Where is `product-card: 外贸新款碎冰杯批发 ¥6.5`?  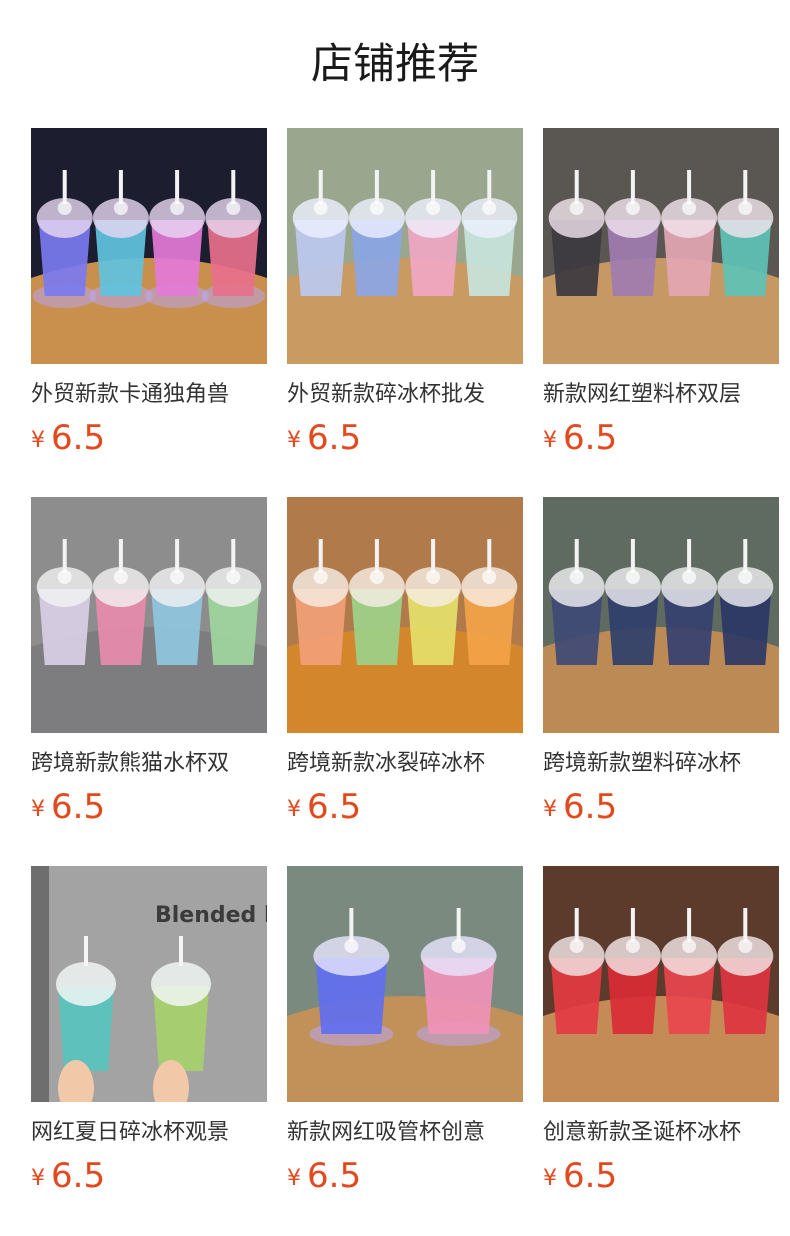 product-card: 外贸新款碎冰杯批发 ¥6.5 is located at coordinates (405, 293).